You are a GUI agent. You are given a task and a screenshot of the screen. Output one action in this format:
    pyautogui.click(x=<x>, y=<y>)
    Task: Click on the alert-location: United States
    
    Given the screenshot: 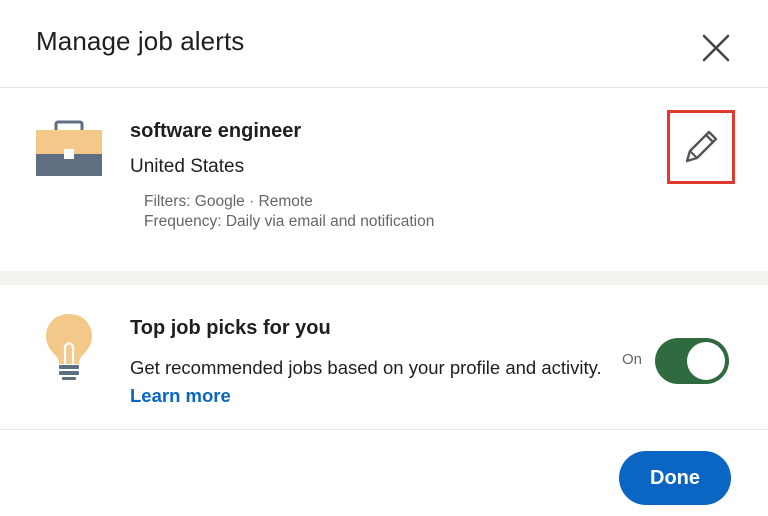 What is the action you would take?
    pyautogui.click(x=187, y=166)
    